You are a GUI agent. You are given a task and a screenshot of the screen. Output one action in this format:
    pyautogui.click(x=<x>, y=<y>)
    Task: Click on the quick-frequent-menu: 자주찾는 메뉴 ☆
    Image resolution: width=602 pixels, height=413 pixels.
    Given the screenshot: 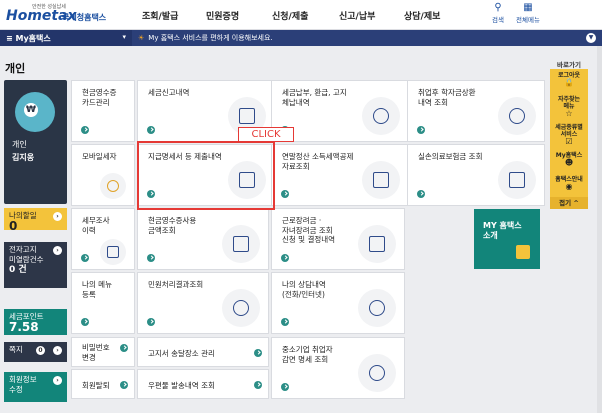 What is the action you would take?
    pyautogui.click(x=569, y=107)
    